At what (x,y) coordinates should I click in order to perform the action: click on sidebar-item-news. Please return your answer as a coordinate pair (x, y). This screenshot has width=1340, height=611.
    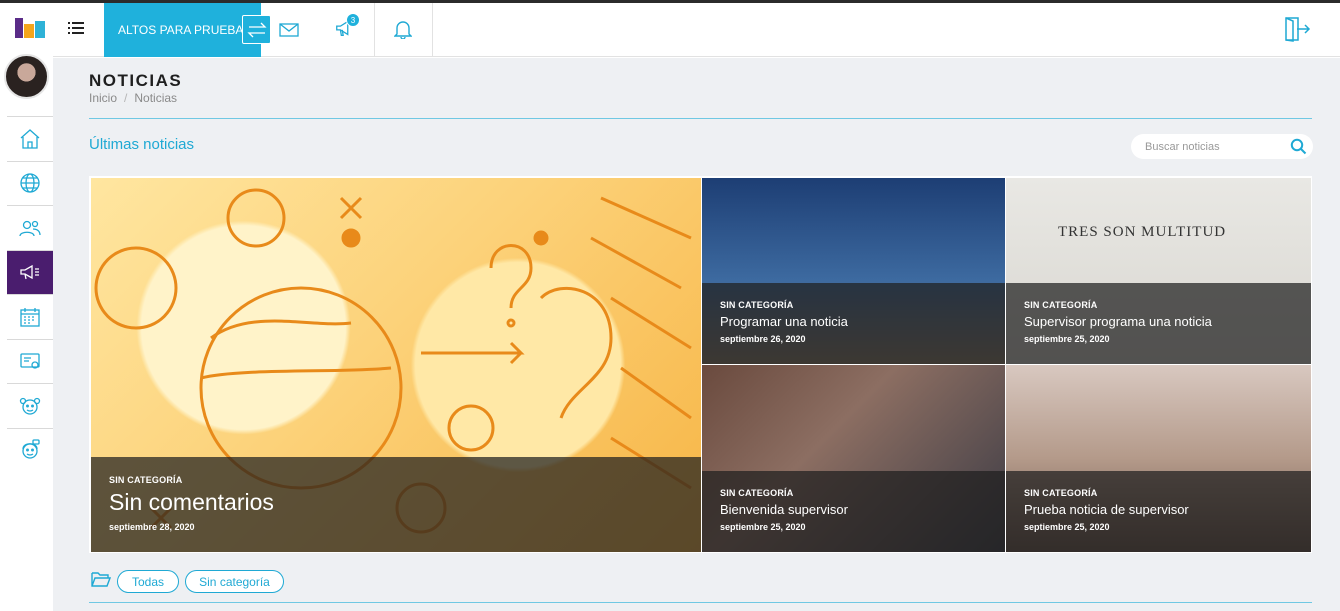
    Looking at the image, I should click on (30, 271).